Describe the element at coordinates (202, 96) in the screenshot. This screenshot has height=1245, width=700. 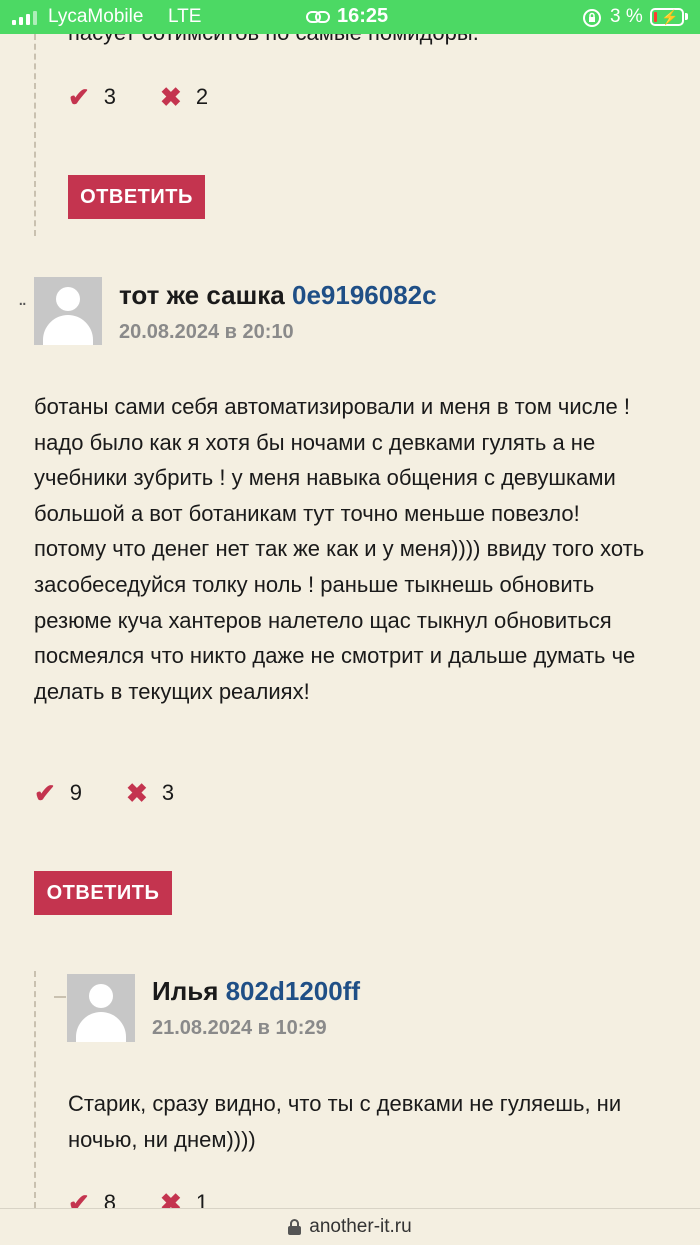
I see `downvote-count: 2` at that location.